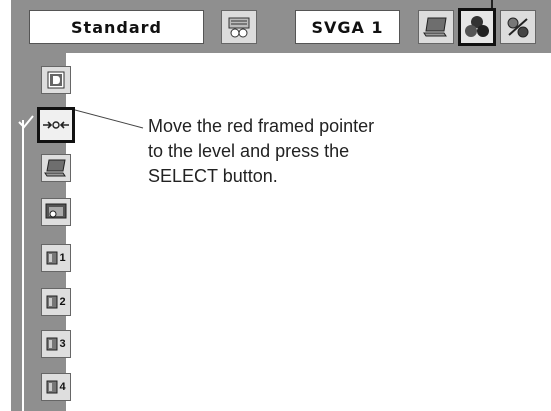 The width and height of the screenshot is (551, 411). I want to click on digital-mode-icon, so click(56, 80).